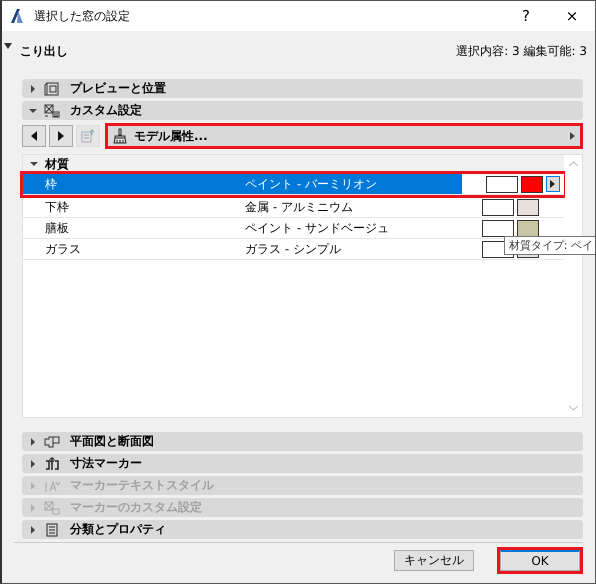 The image size is (596, 584). Describe the element at coordinates (57, 228) in the screenshot. I see `table-cell-text: 膳板` at that location.